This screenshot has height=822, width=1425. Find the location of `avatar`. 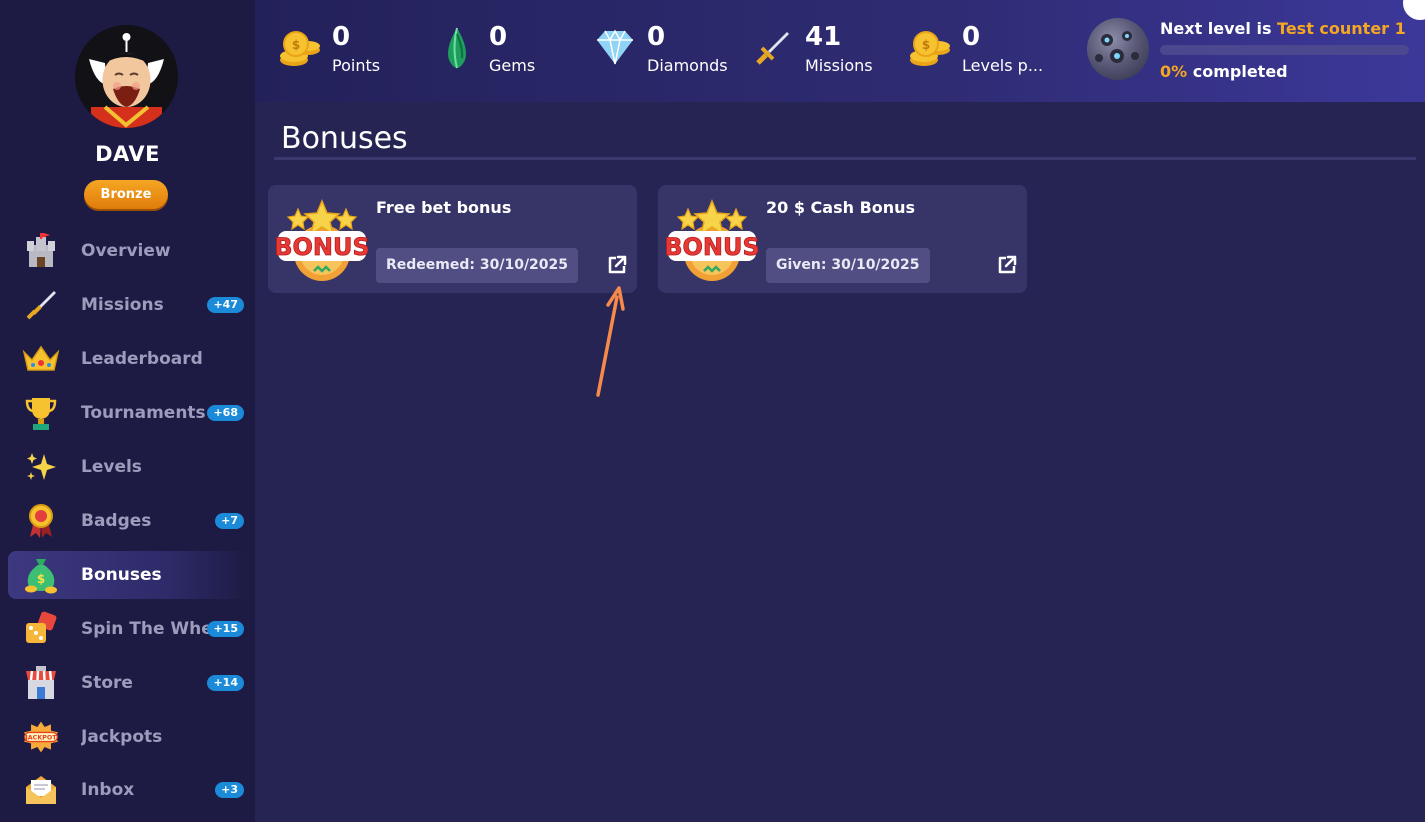

avatar is located at coordinates (126, 76).